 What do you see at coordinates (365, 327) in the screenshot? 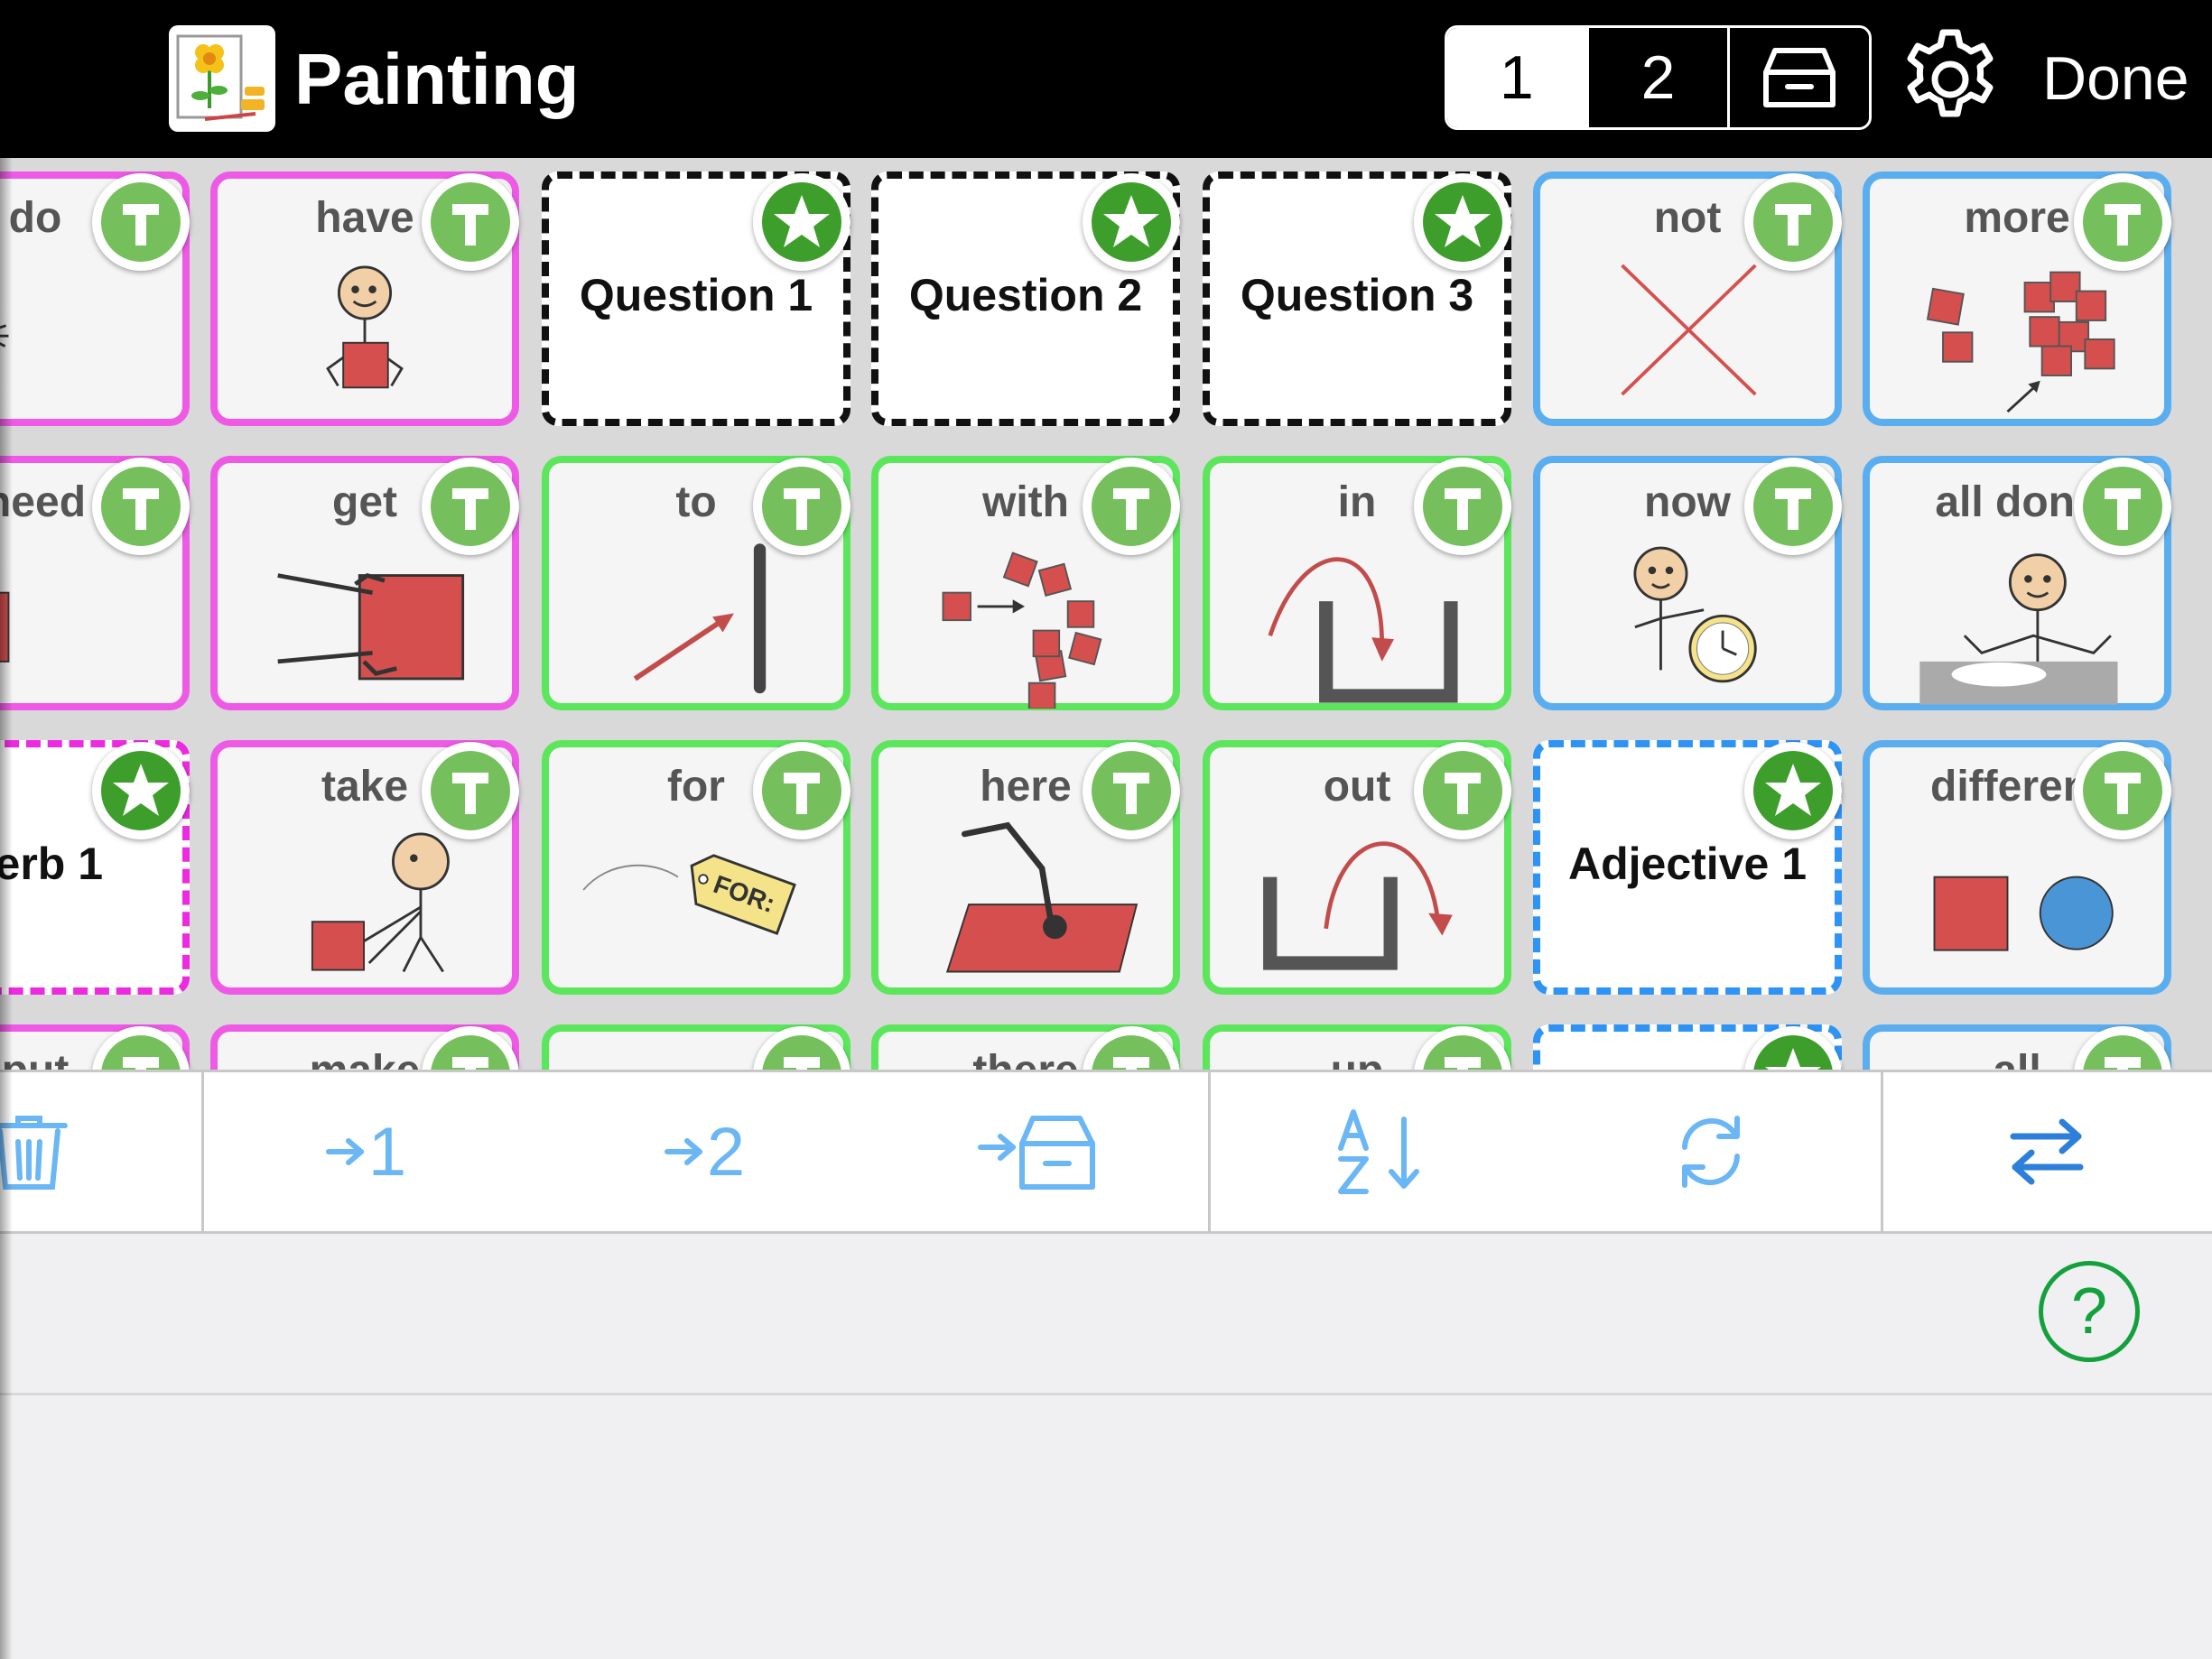
I see `person-holding-box-icon` at bounding box center [365, 327].